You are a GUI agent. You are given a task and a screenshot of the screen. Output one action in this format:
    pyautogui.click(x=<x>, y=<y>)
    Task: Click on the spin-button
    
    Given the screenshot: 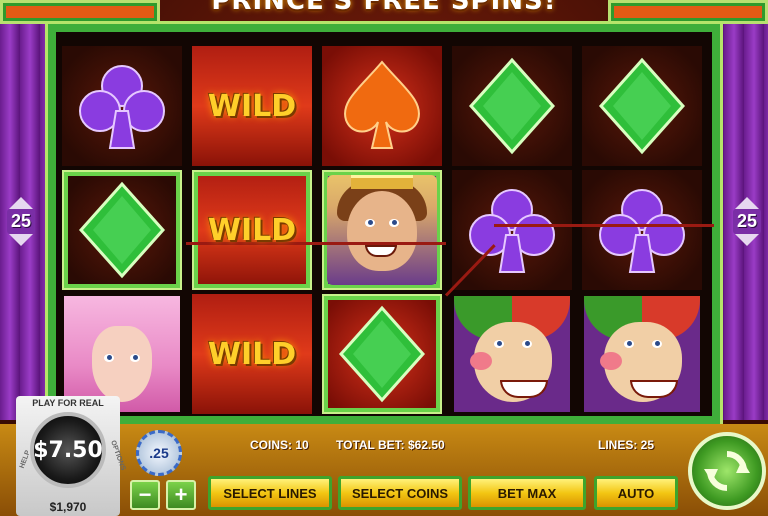 What is the action you would take?
    pyautogui.click(x=727, y=471)
    